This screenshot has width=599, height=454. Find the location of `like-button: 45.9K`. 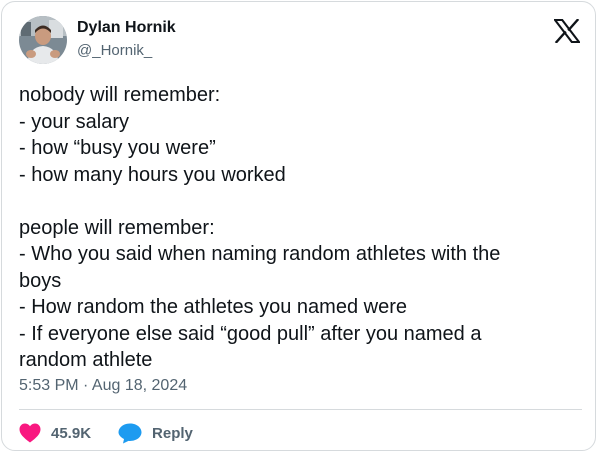

like-button: 45.9K is located at coordinates (55, 433).